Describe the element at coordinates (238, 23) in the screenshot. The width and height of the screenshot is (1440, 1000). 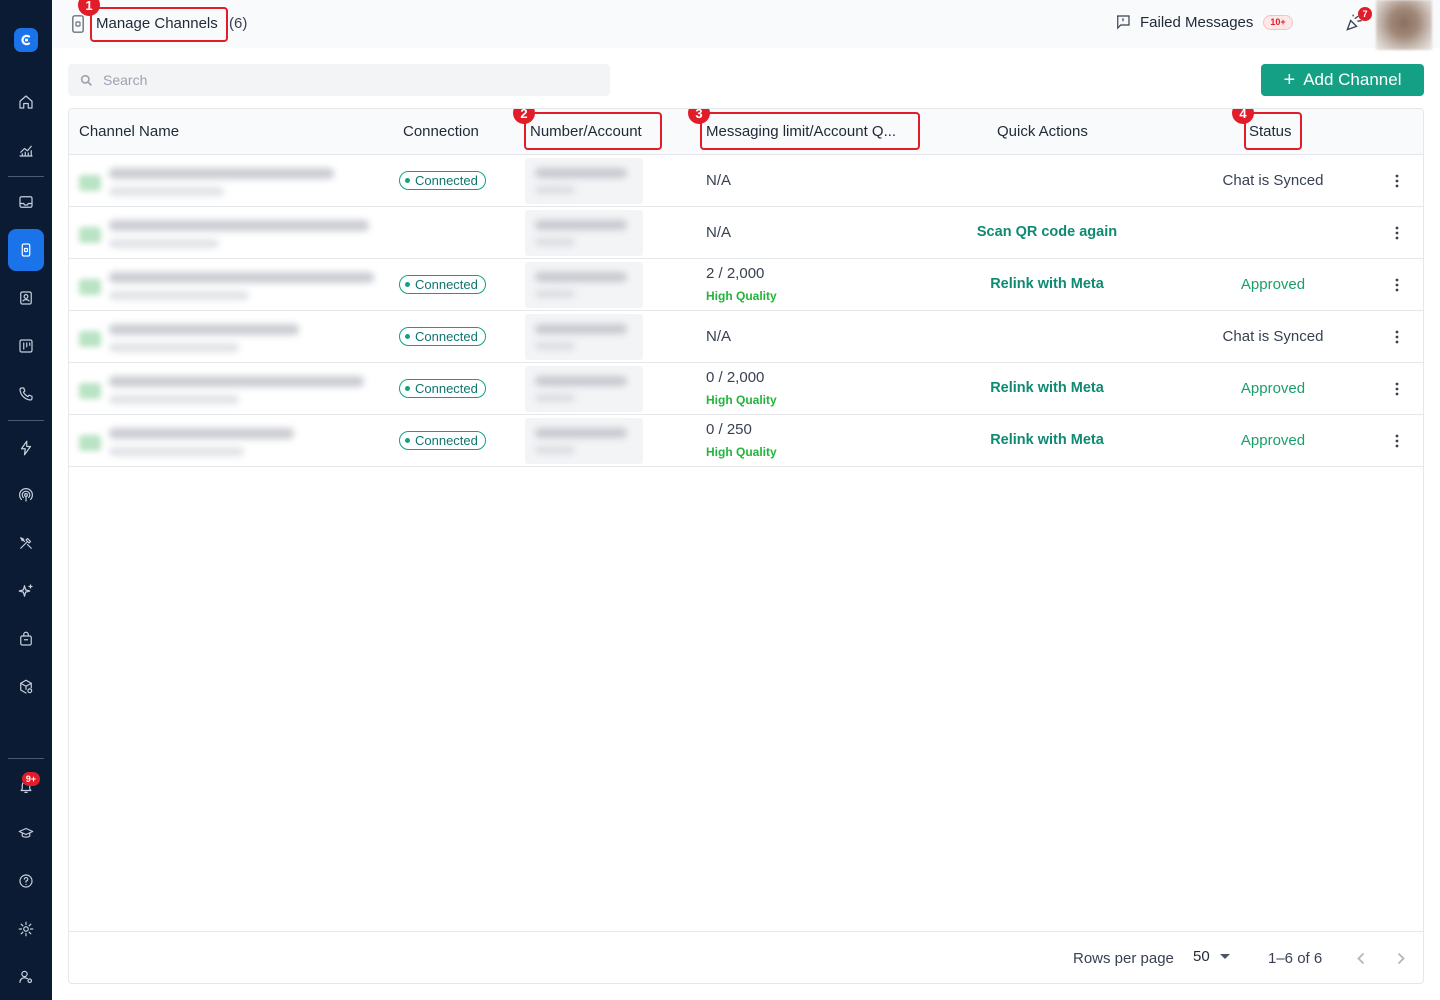
I see `channel-count: (6)` at that location.